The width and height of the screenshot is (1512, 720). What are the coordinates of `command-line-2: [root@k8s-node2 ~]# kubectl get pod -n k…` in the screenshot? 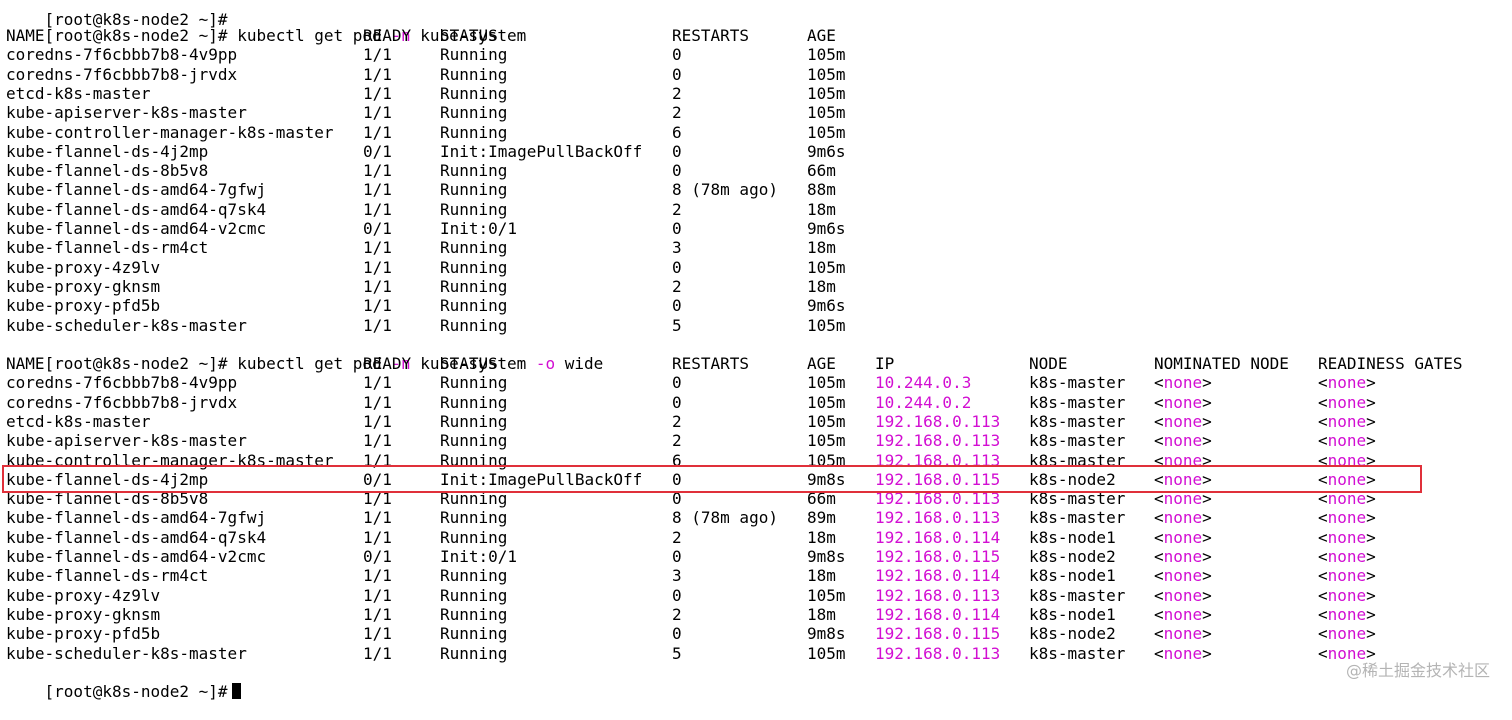 It's located at (305, 354).